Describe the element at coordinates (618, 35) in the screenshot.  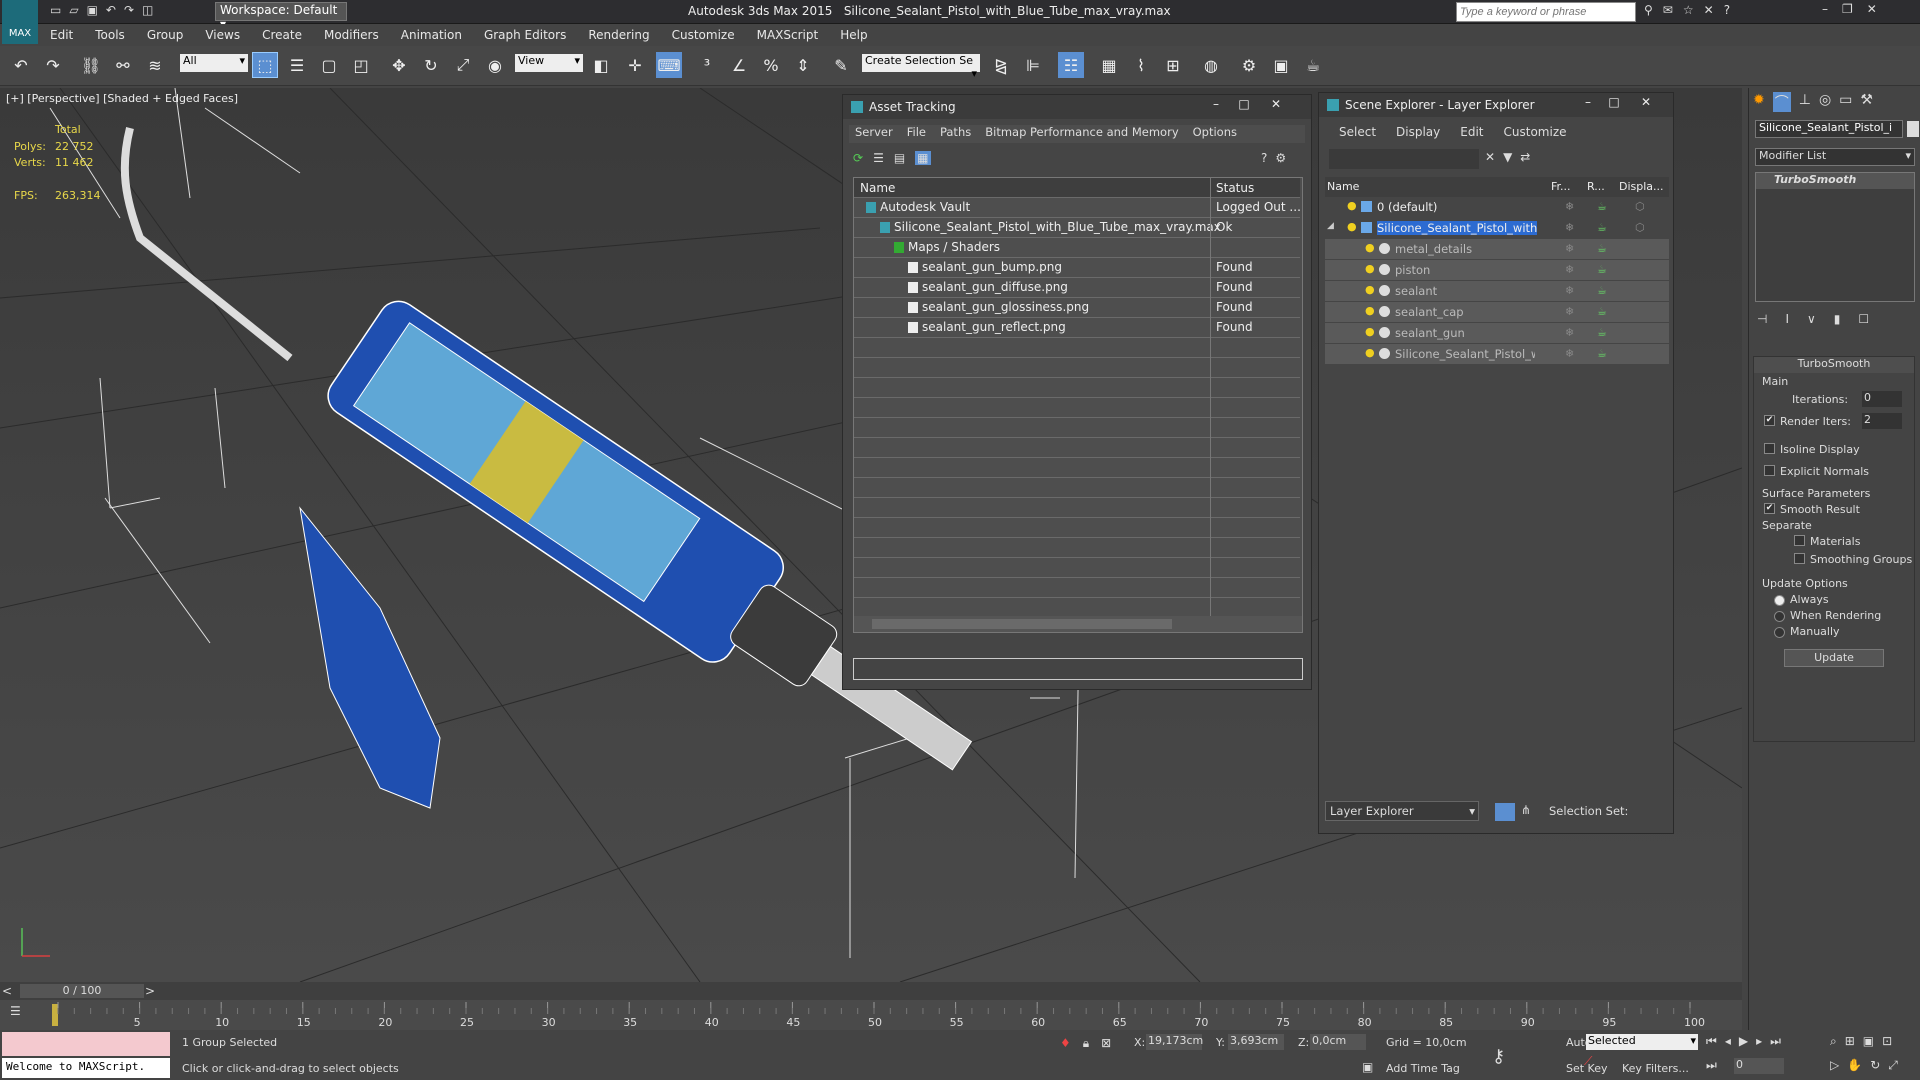
I see `menu-rendering: Rendering` at that location.